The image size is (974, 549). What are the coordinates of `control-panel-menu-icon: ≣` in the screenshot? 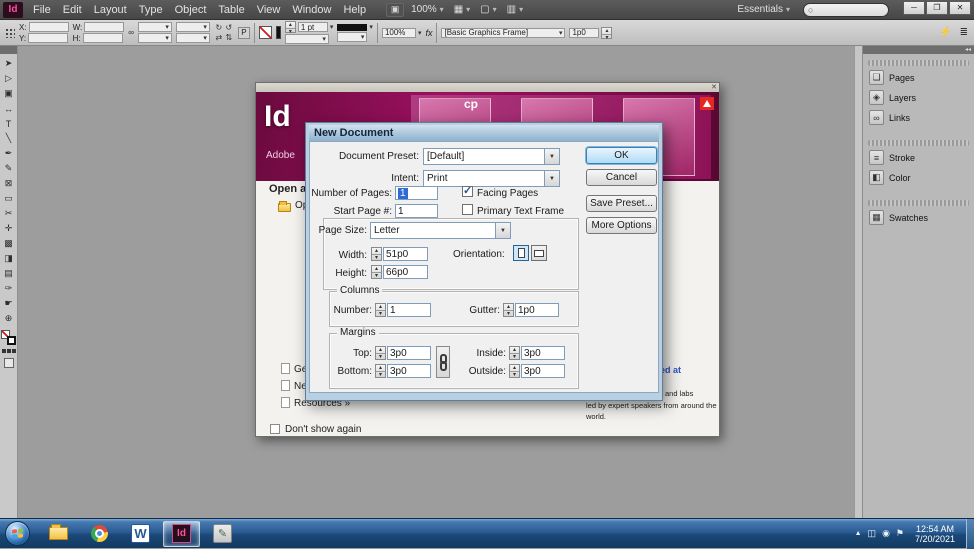 It's located at (964, 32).